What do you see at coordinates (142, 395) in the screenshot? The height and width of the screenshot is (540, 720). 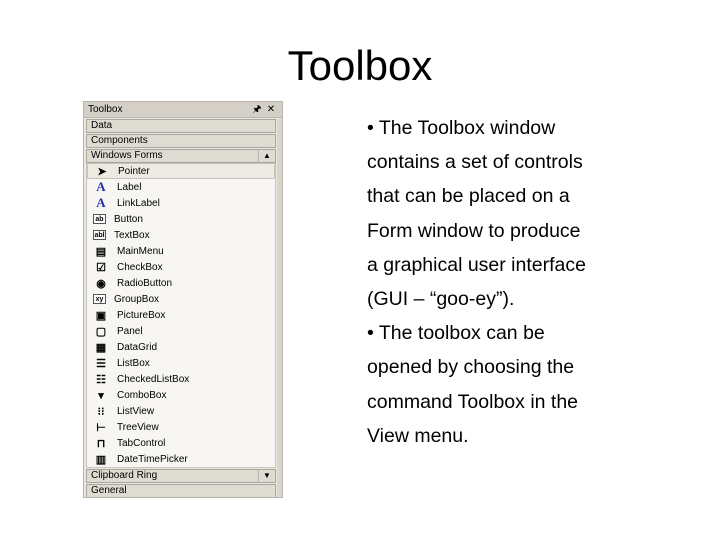 I see `toolbox-item-label: ComboBox` at bounding box center [142, 395].